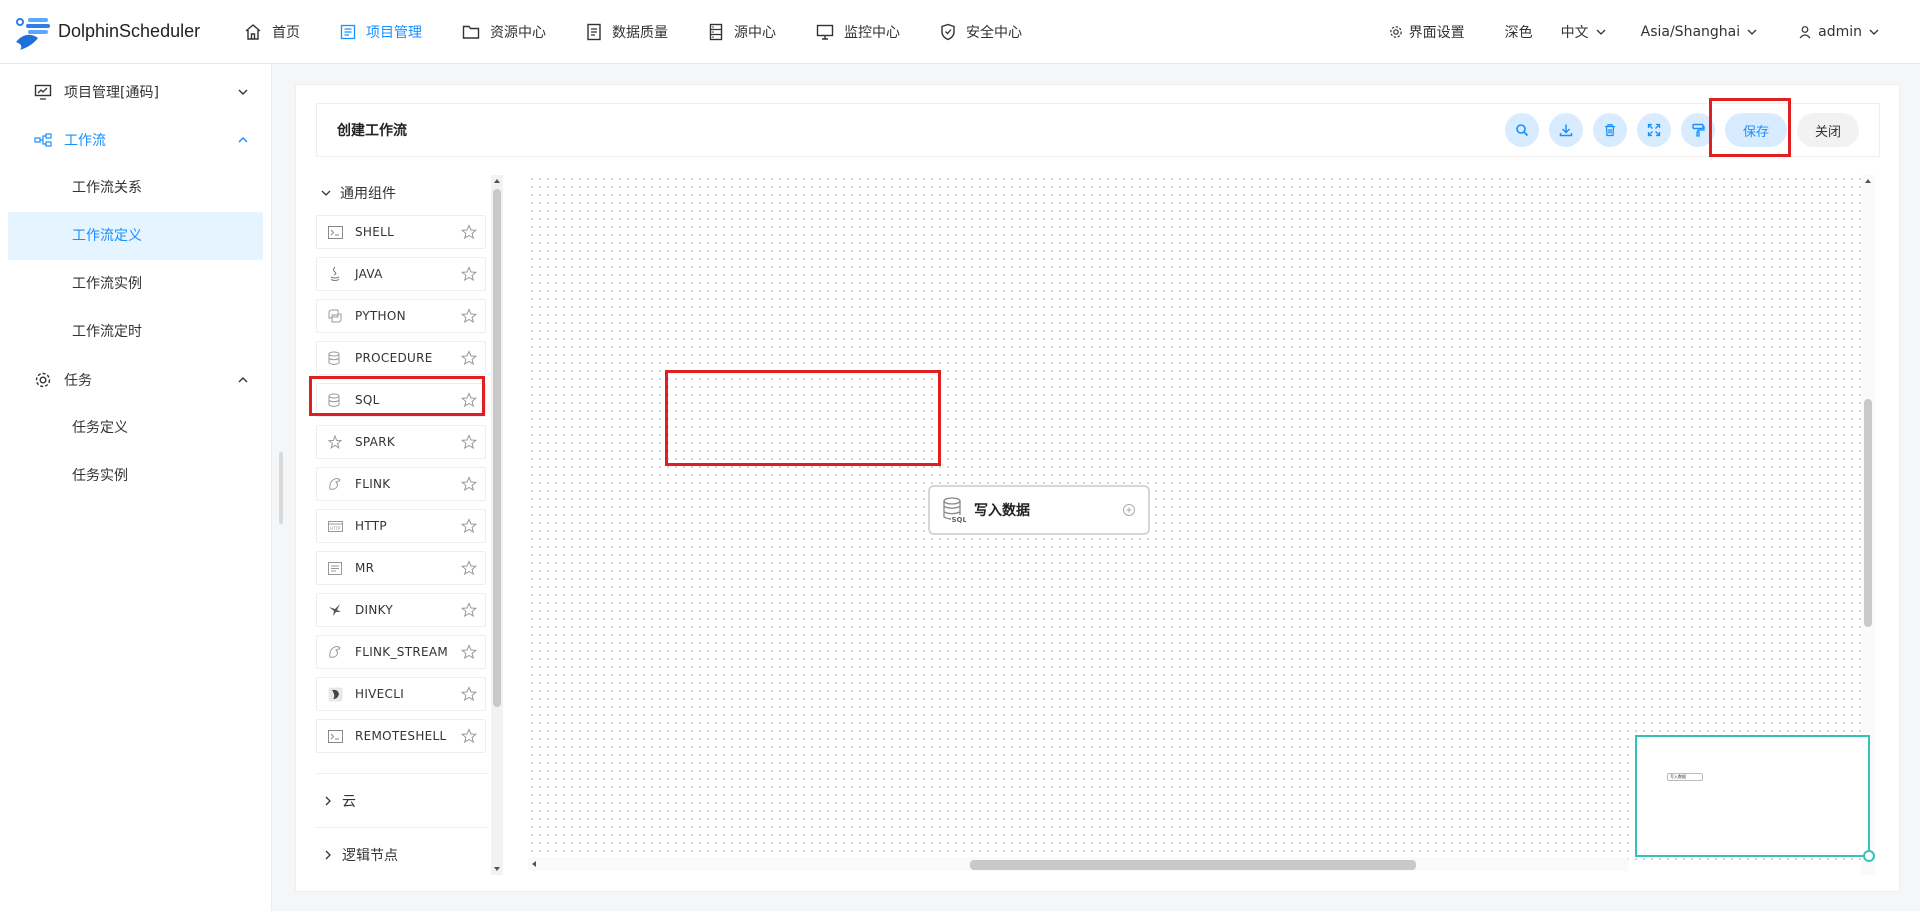 This screenshot has width=1920, height=911. What do you see at coordinates (1587, 32) in the screenshot?
I see `language-select: 中文` at bounding box center [1587, 32].